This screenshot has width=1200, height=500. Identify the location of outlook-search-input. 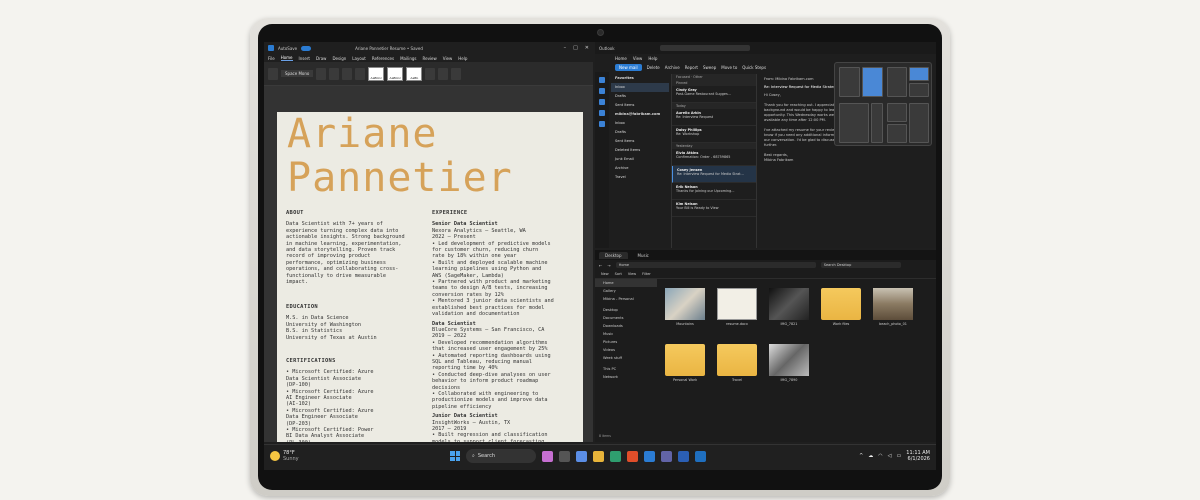
(704, 48).